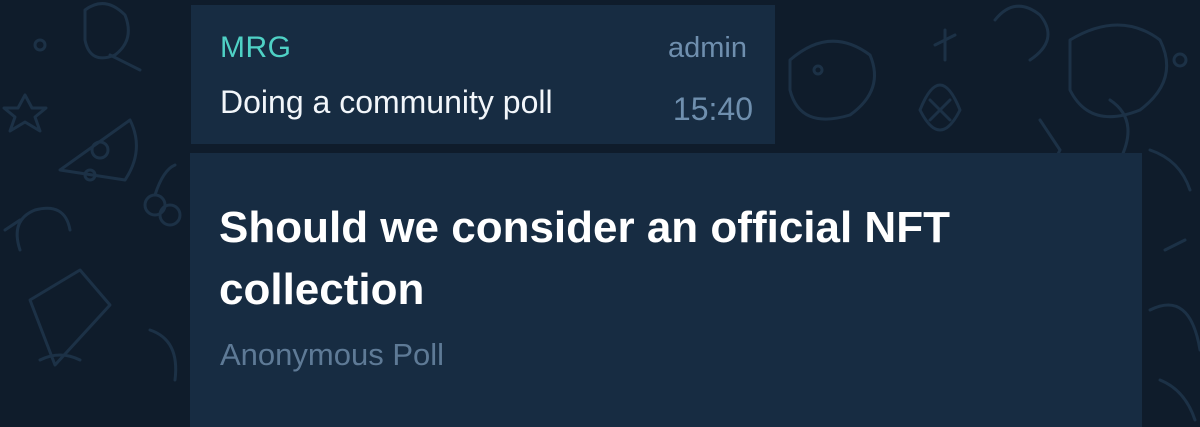 Image resolution: width=1200 pixels, height=427 pixels. Describe the element at coordinates (256, 48) in the screenshot. I see `sender-name: MRG` at that location.